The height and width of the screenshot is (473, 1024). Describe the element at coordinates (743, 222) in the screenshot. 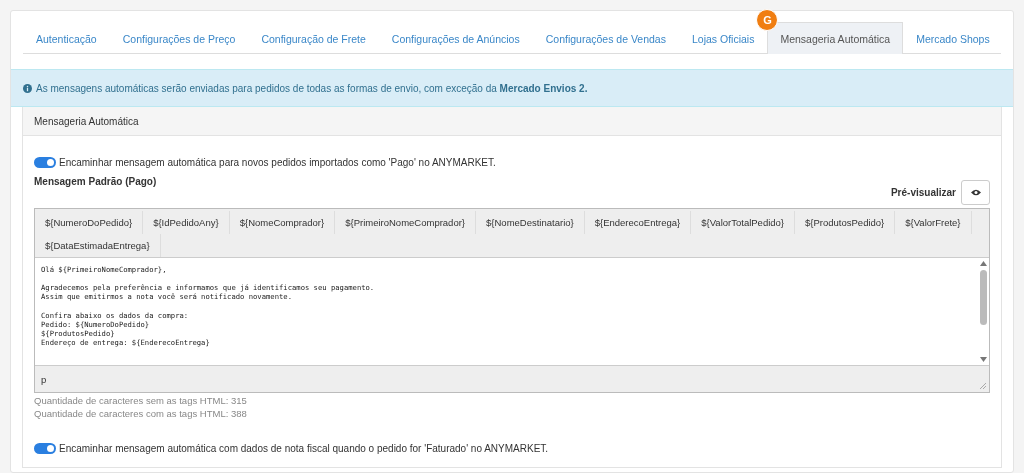

I see `tag-button: ${ValorTotalPedido}` at that location.